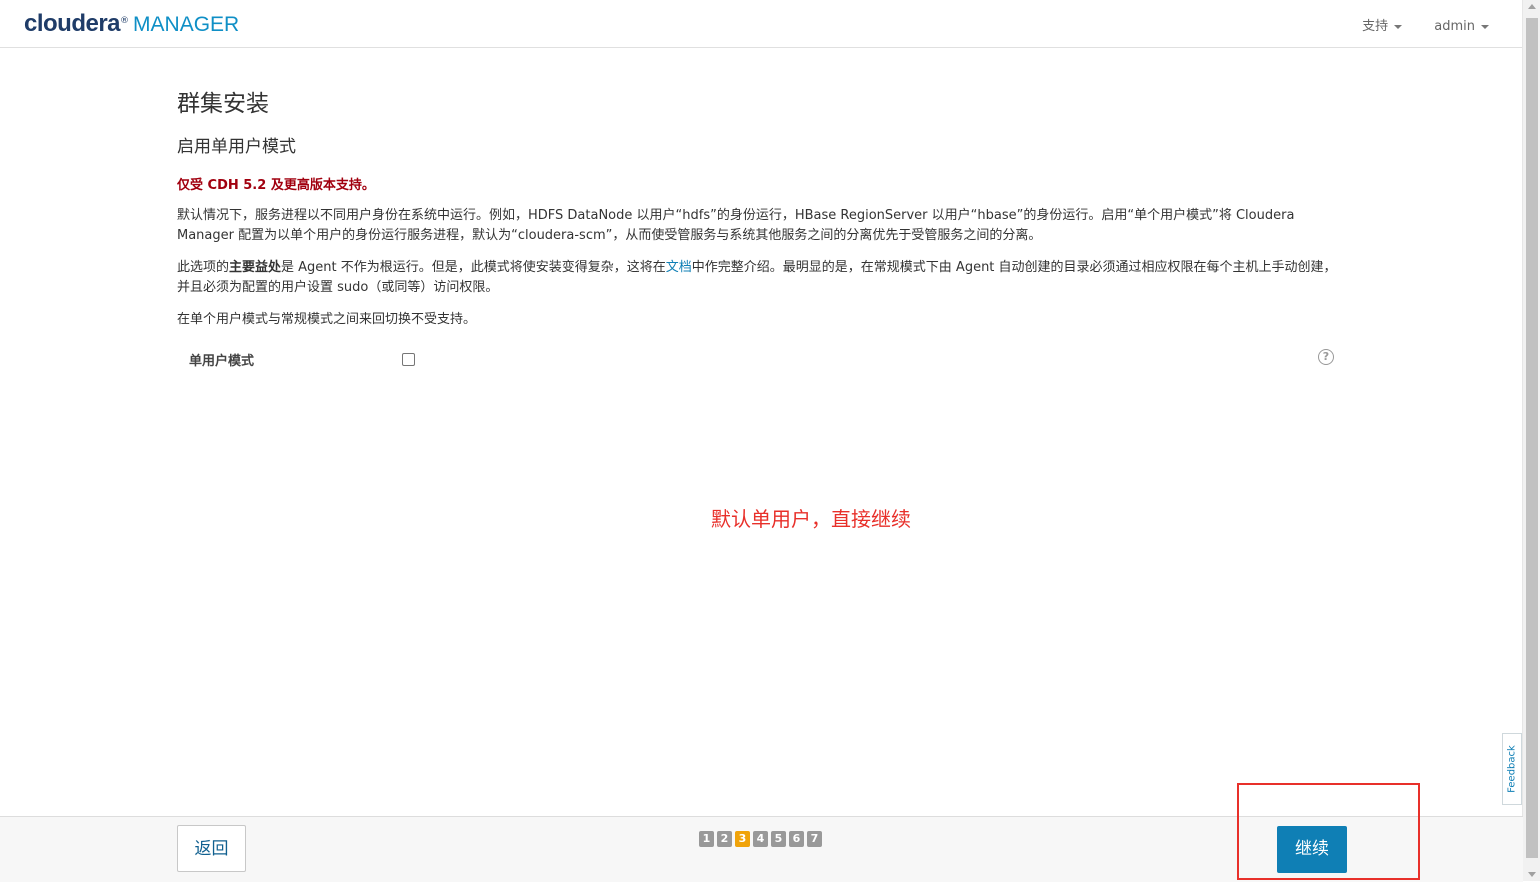 The image size is (1540, 882). I want to click on feedback-label: Feedback, so click(1512, 769).